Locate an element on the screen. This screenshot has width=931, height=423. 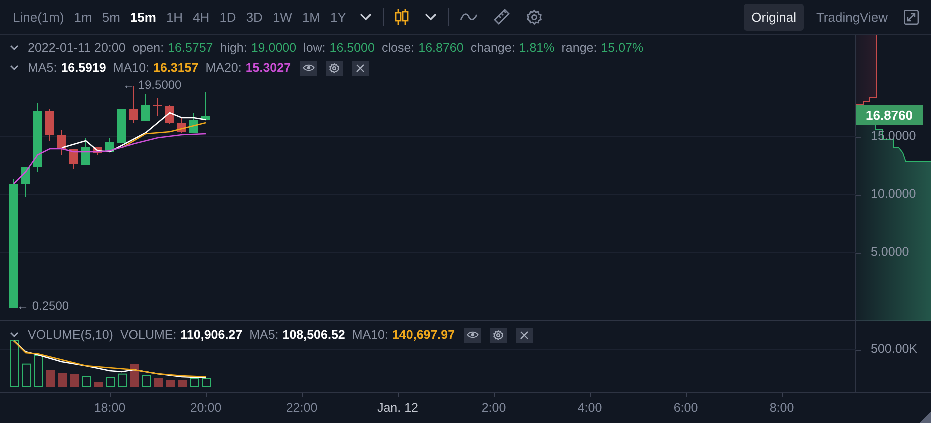
legend-label: low: is located at coordinates (315, 48).